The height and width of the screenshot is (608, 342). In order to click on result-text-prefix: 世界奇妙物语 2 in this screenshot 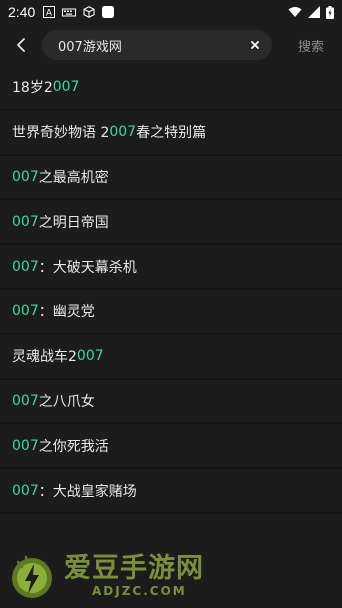, I will do `click(61, 133)`.